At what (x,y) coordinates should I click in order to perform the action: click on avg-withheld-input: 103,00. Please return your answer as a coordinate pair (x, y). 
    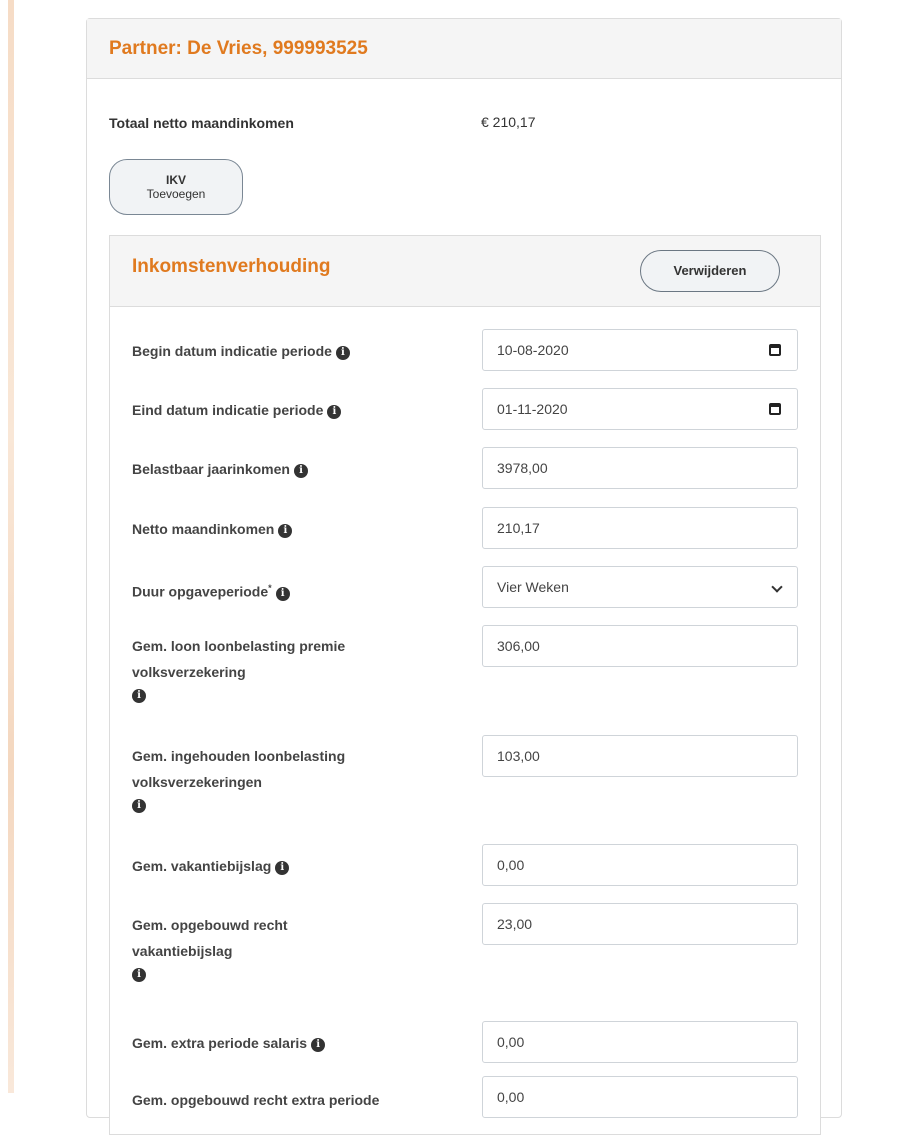
    Looking at the image, I should click on (640, 756).